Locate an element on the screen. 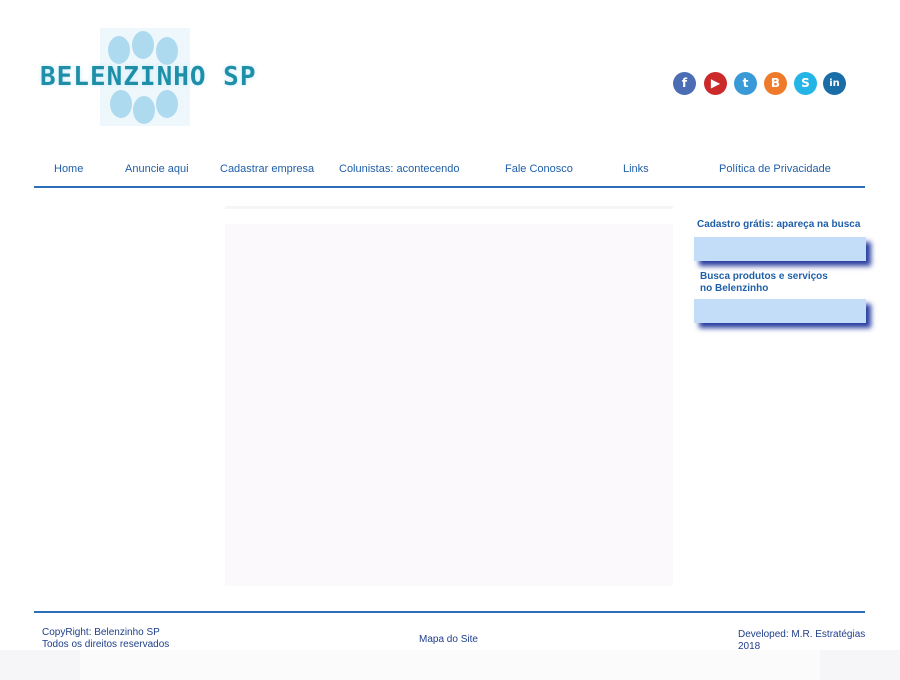 The image size is (900, 680). footer-divider is located at coordinates (449, 612).